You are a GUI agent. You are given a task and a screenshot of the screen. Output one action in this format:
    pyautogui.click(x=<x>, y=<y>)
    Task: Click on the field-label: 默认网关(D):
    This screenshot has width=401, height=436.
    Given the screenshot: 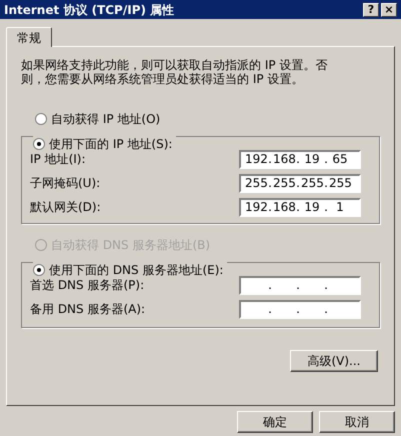 What is the action you would take?
    pyautogui.click(x=65, y=207)
    